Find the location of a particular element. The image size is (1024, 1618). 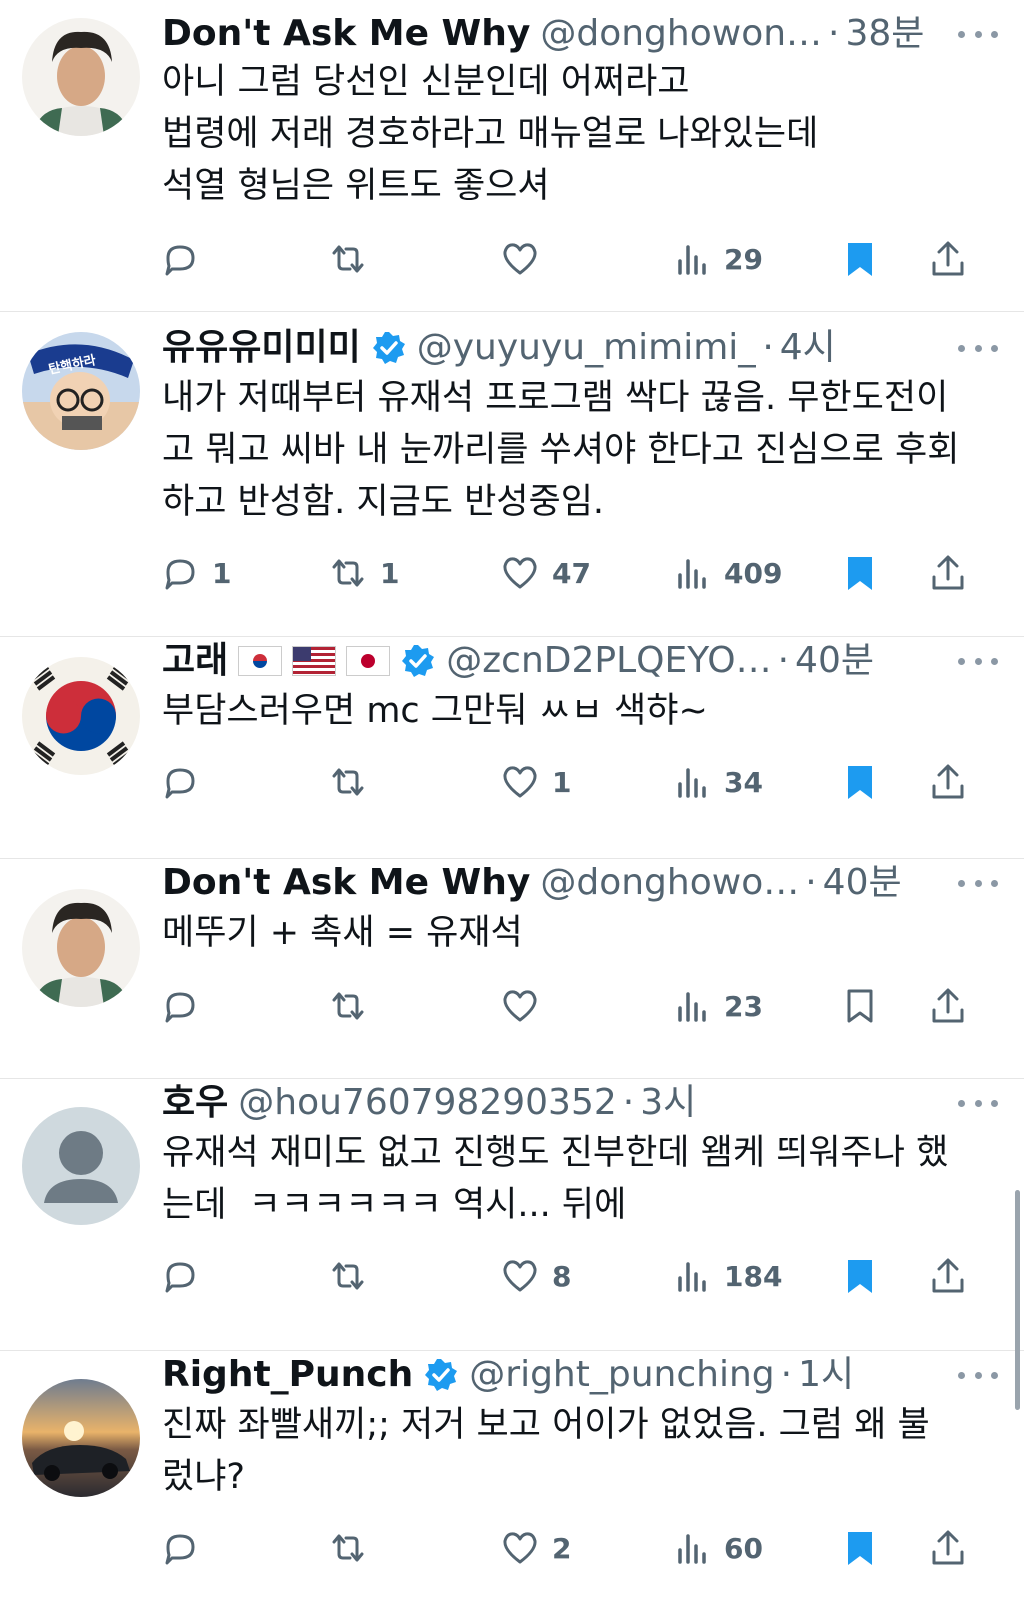

timestamp: 38분 is located at coordinates (884, 34).